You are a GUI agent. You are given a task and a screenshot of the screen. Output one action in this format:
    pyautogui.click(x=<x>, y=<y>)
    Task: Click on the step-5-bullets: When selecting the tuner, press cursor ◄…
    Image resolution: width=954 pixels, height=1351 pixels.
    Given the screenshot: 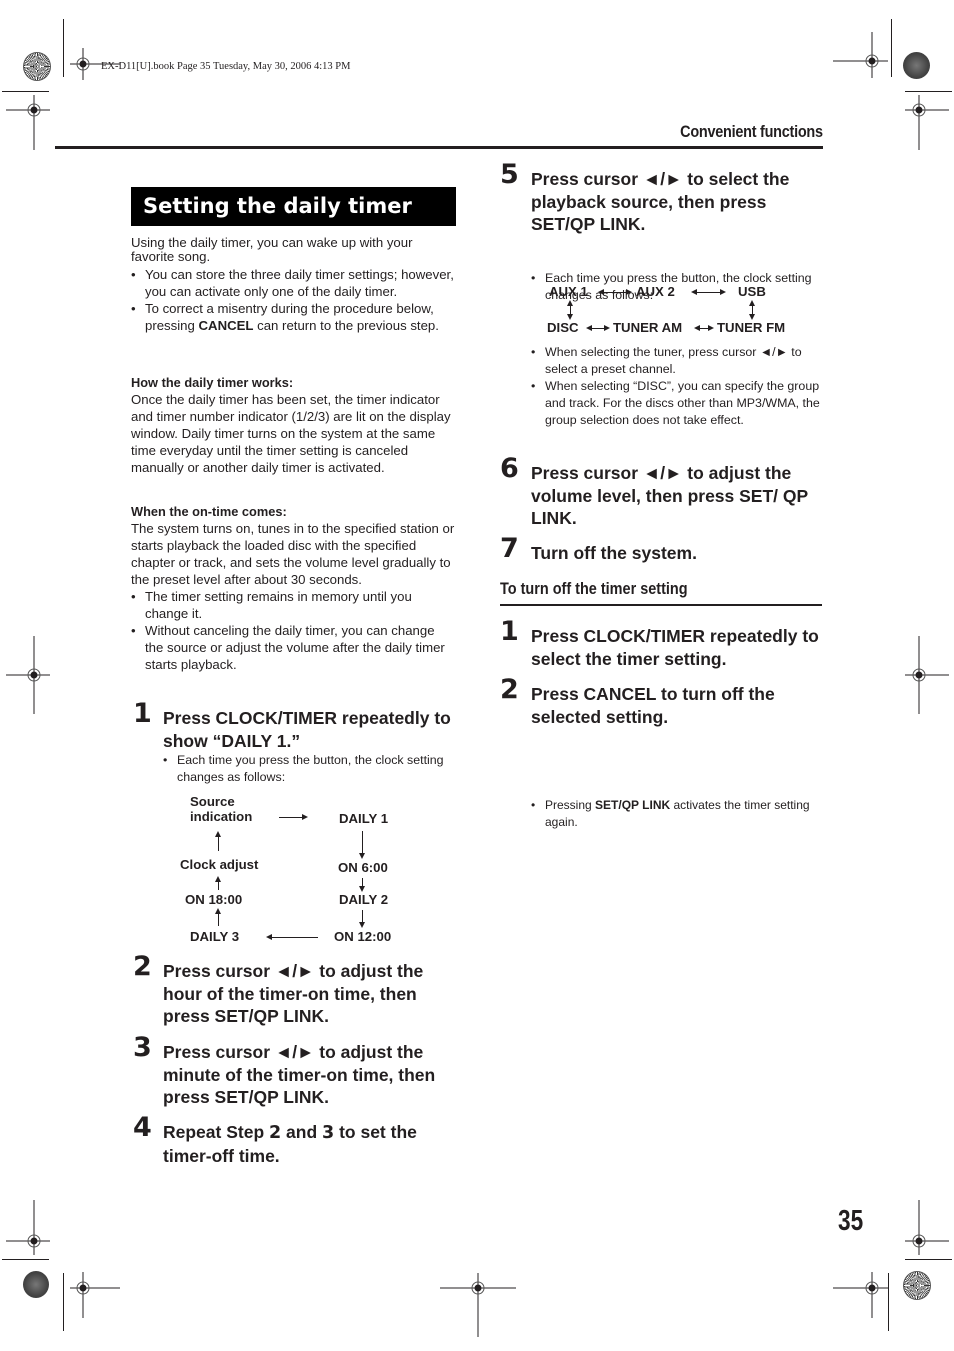 What is the action you would take?
    pyautogui.click(x=677, y=386)
    